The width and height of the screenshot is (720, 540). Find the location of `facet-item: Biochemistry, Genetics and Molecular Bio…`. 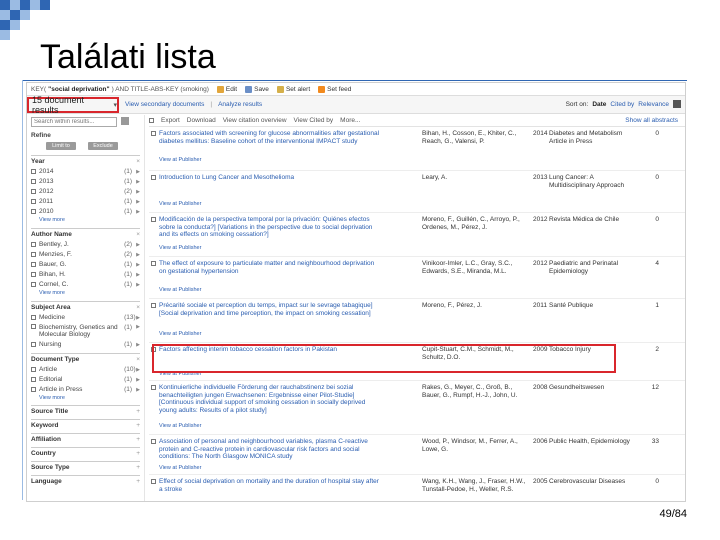

facet-item: Biochemistry, Genetics and Molecular Bio… is located at coordinates (85, 331).